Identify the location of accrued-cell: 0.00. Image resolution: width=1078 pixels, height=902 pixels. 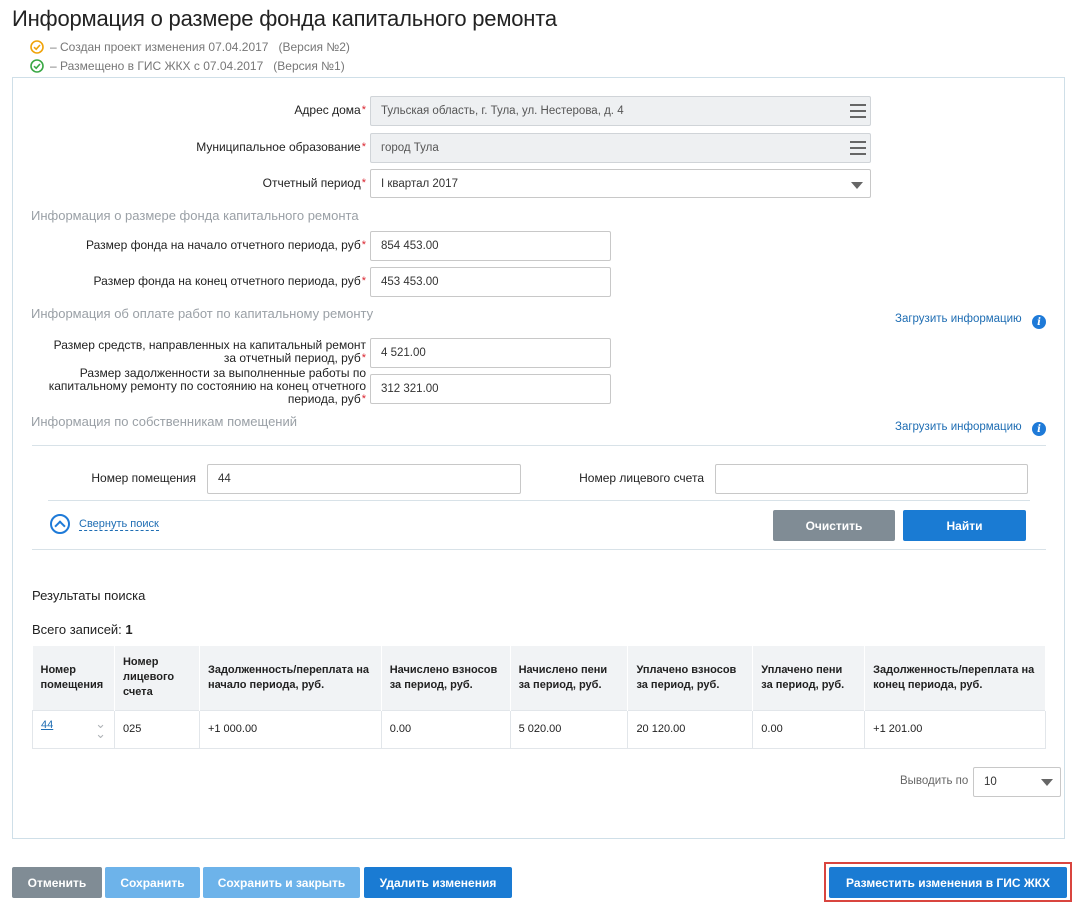
(445, 729).